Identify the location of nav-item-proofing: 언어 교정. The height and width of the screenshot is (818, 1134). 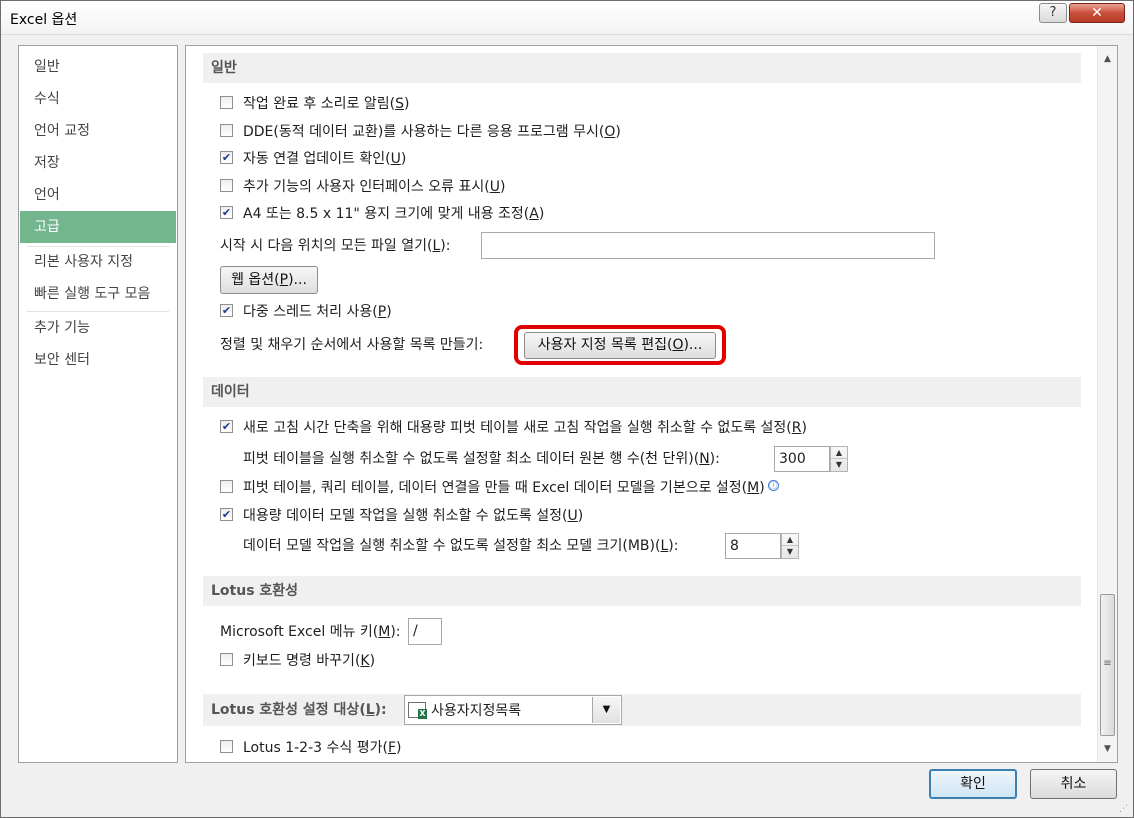
(98, 131).